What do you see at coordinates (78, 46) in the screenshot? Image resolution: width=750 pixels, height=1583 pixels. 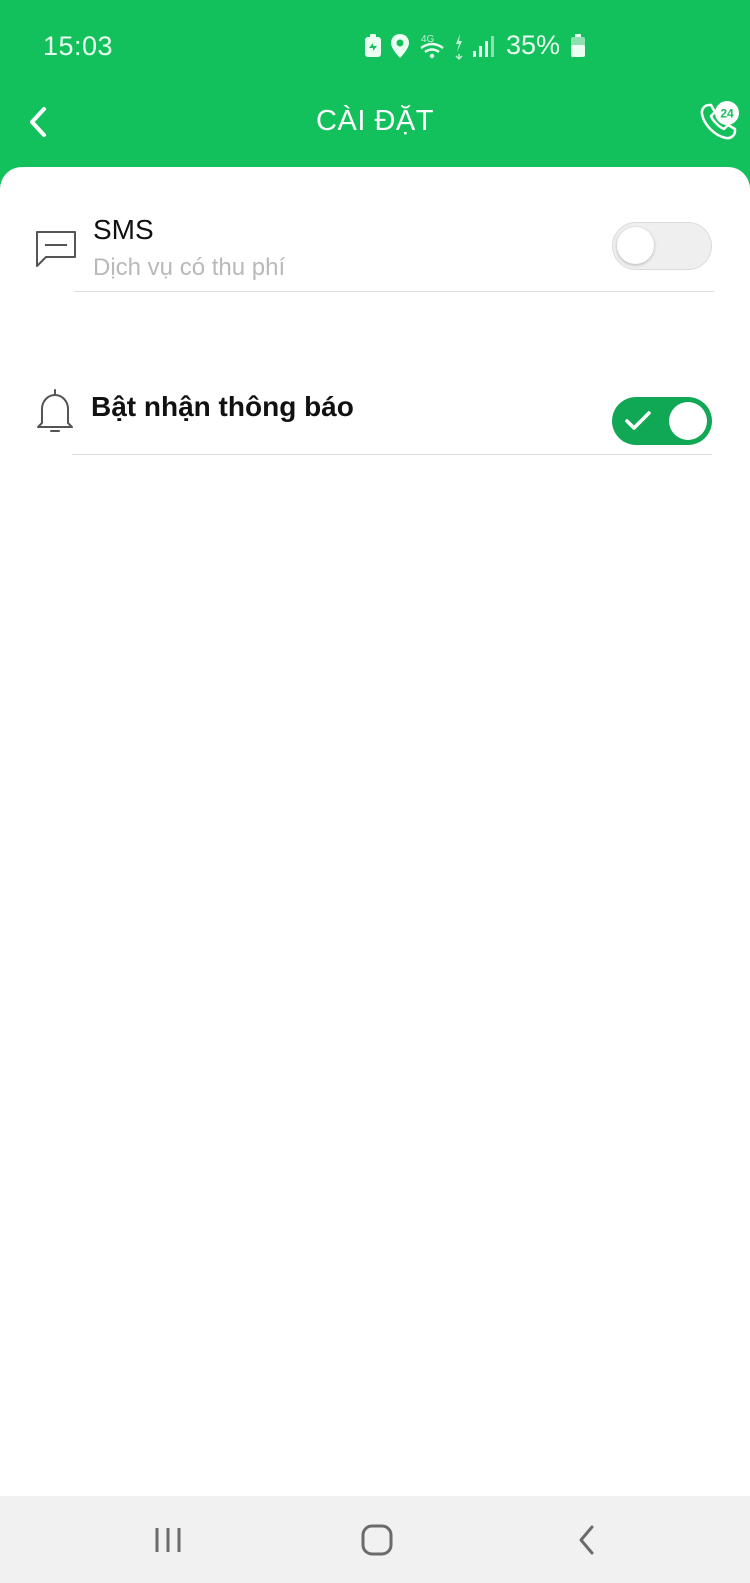 I see `status-time: 15:03` at bounding box center [78, 46].